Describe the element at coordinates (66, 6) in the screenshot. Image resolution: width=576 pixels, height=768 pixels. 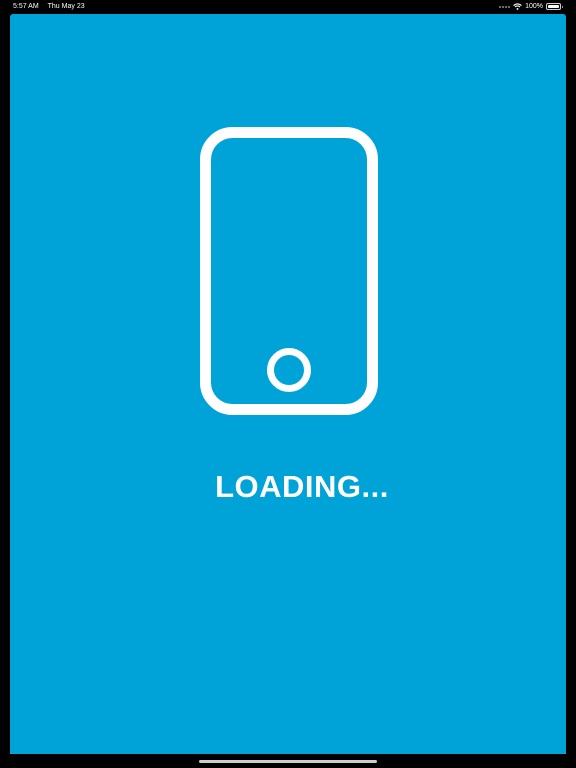
I see `status-date: Thu May 23` at that location.